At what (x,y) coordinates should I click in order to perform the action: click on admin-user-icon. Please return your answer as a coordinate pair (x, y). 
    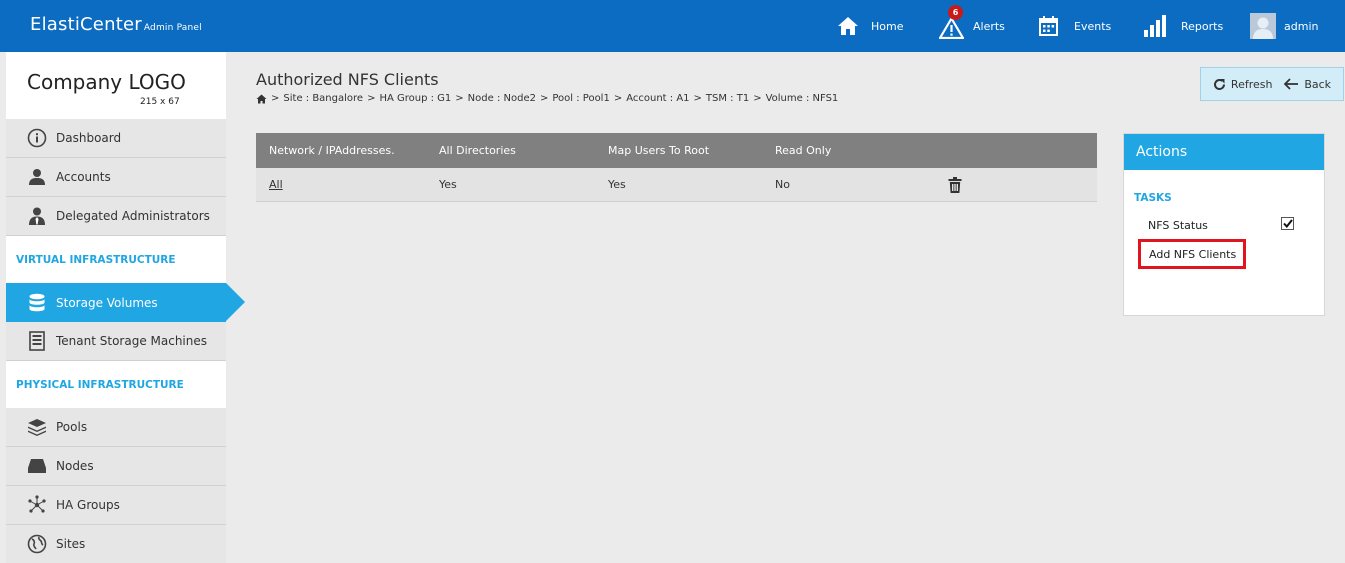
    Looking at the image, I should click on (37, 216).